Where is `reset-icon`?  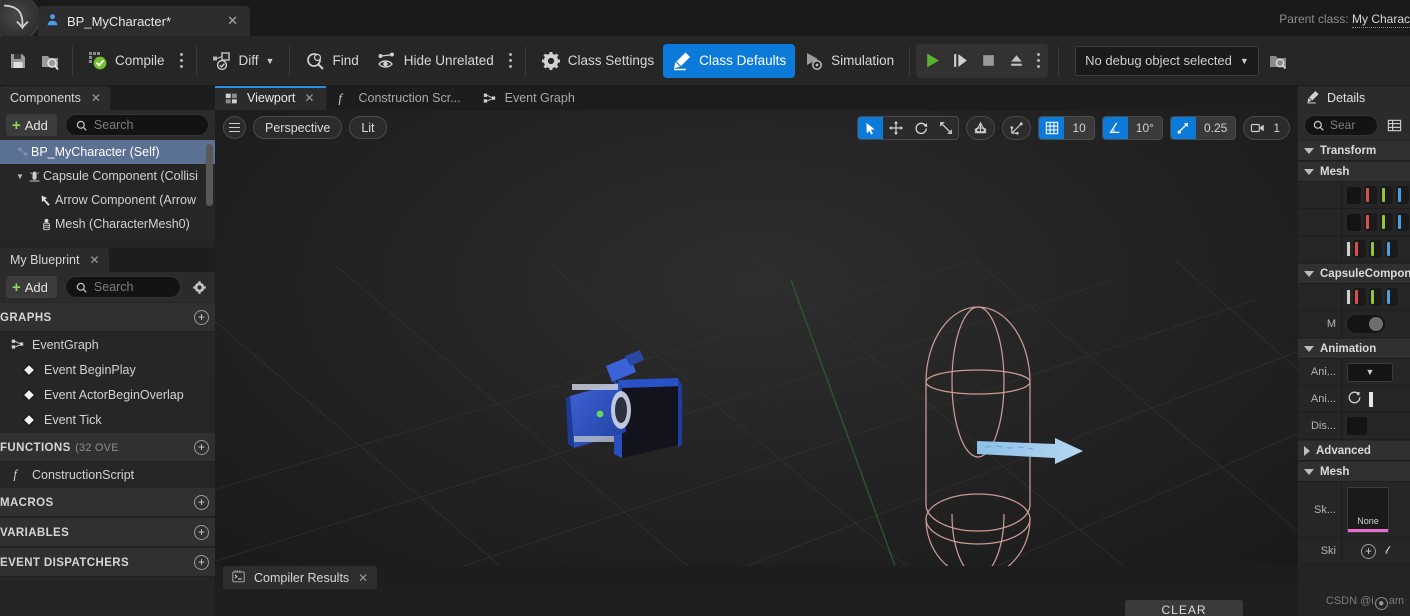 reset-icon is located at coordinates (1354, 399).